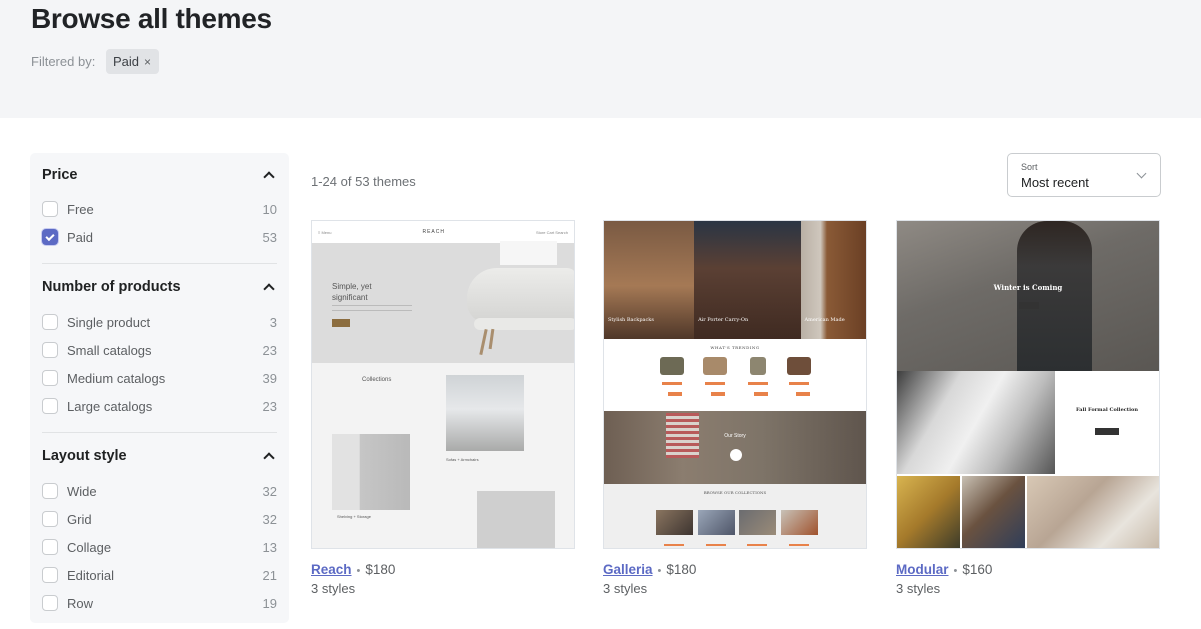 Image resolution: width=1201 pixels, height=629 pixels. I want to click on preview-caption: American Made, so click(824, 320).